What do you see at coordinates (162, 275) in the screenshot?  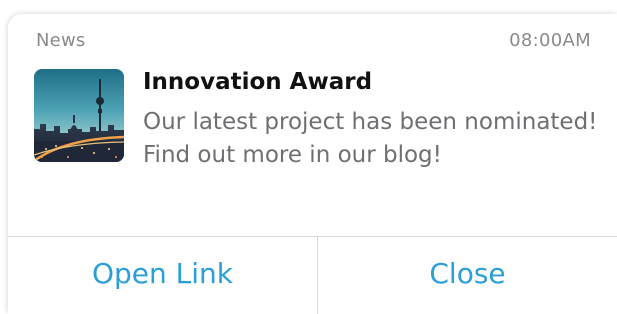 I see `open-link-button: Open Link` at bounding box center [162, 275].